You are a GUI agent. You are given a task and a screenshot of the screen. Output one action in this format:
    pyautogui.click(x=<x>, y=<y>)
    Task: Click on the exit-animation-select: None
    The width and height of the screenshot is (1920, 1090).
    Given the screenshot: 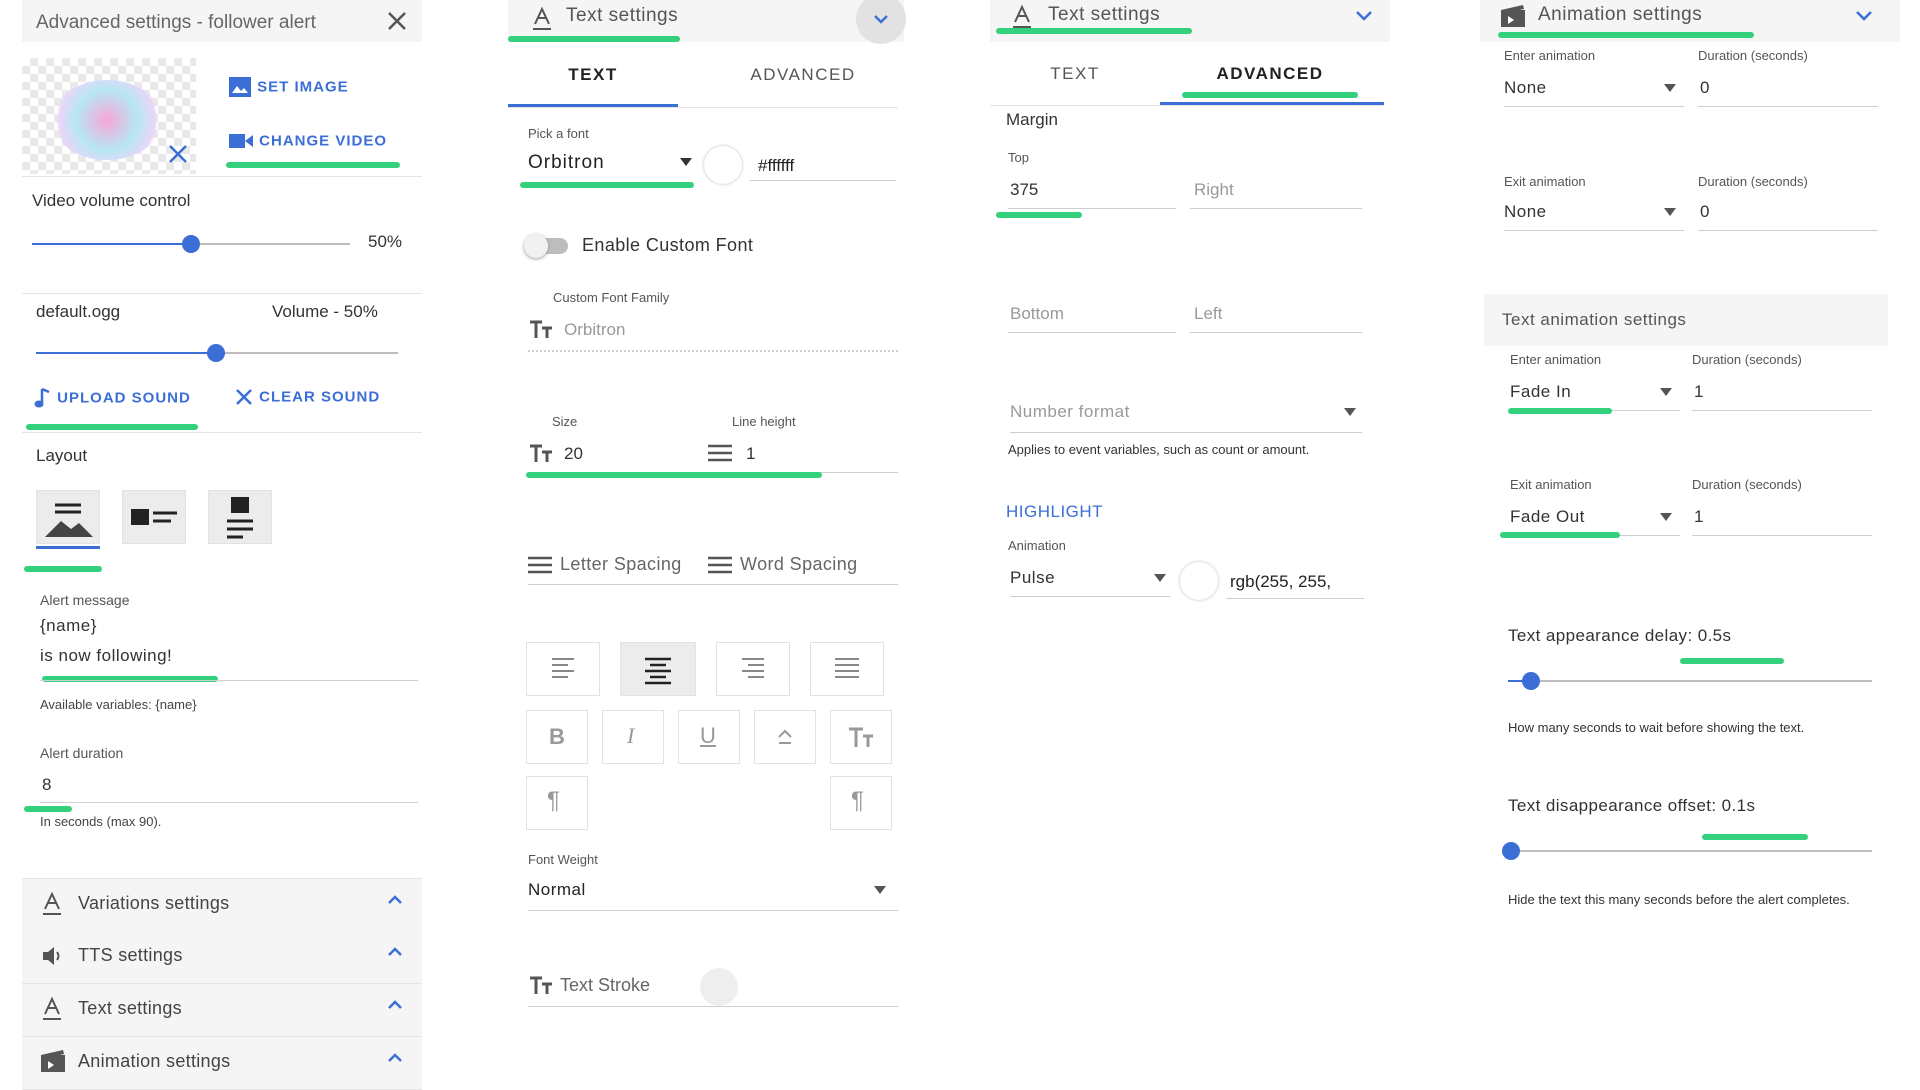 What is the action you would take?
    pyautogui.click(x=1594, y=216)
    